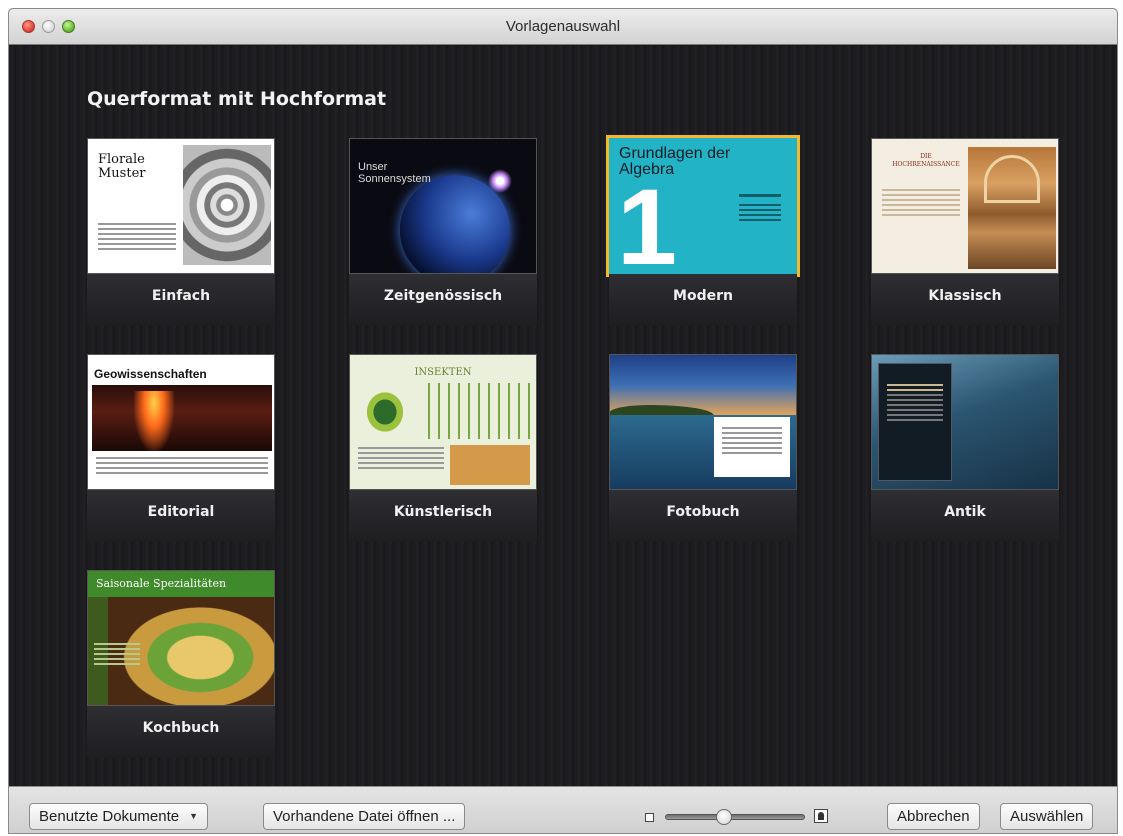  What do you see at coordinates (181, 728) in the screenshot?
I see `template-label: Kochbuch` at bounding box center [181, 728].